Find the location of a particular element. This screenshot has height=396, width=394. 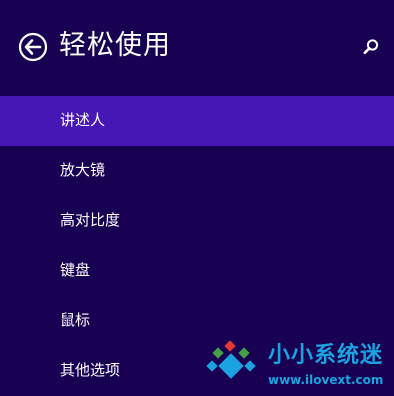

menu-item-label: 高对比度 is located at coordinates (90, 220).